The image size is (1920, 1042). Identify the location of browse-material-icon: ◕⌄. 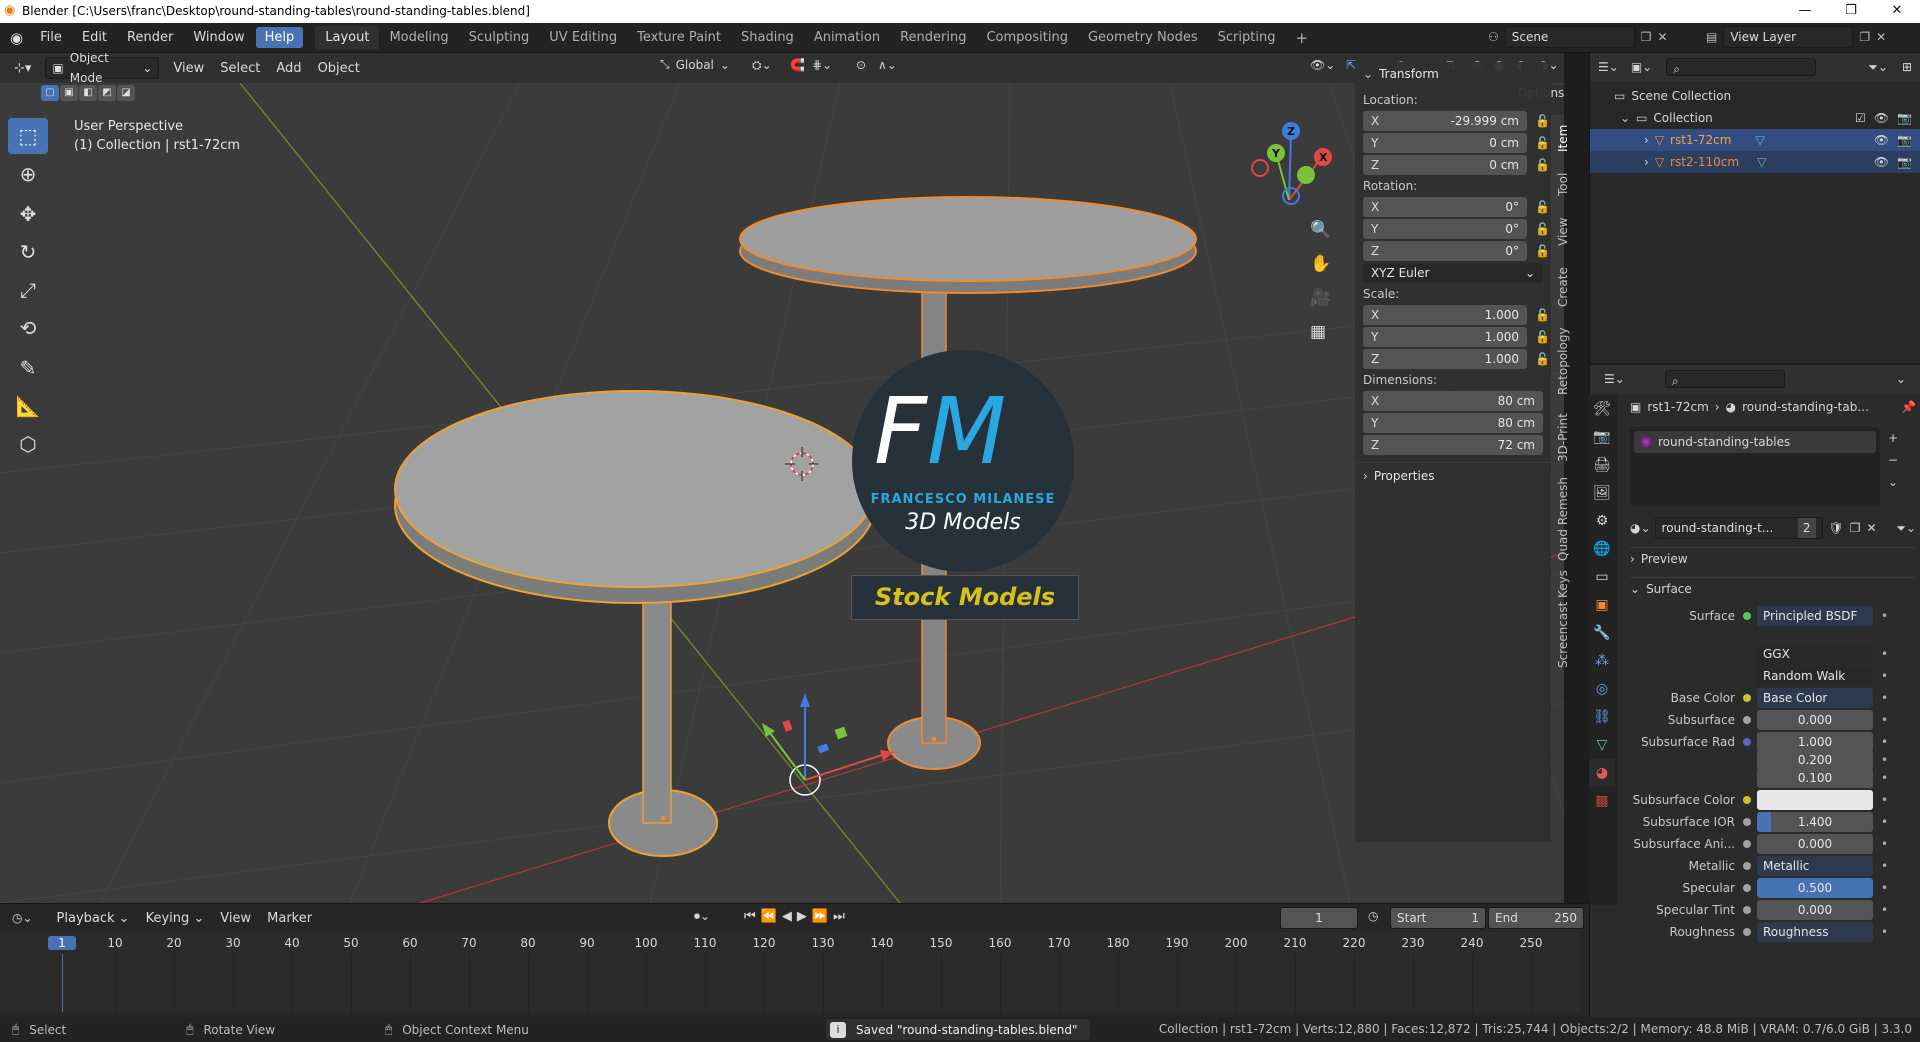
(1640, 528).